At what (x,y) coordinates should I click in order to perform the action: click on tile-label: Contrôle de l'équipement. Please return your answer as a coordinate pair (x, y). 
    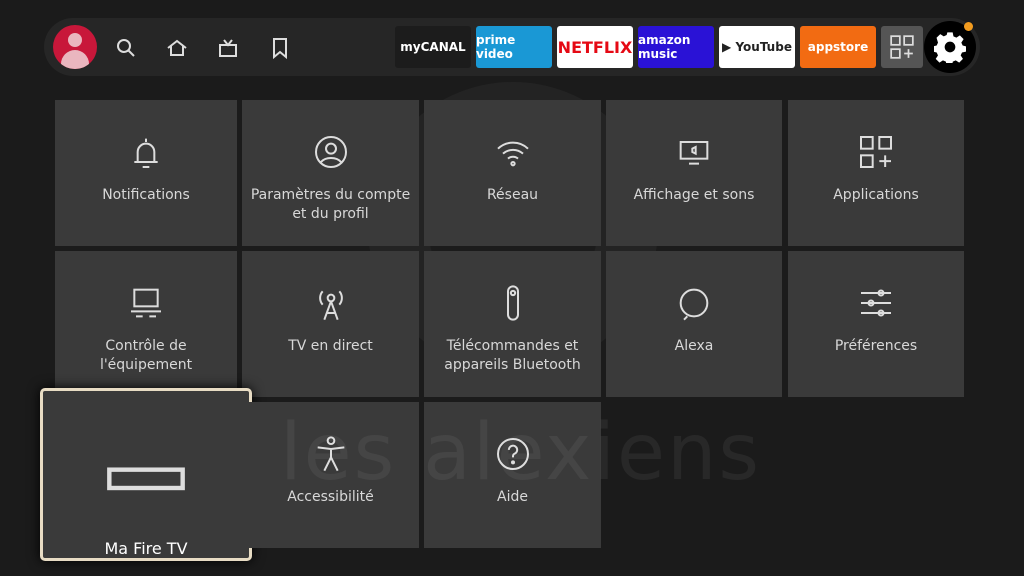
    Looking at the image, I should click on (146, 355).